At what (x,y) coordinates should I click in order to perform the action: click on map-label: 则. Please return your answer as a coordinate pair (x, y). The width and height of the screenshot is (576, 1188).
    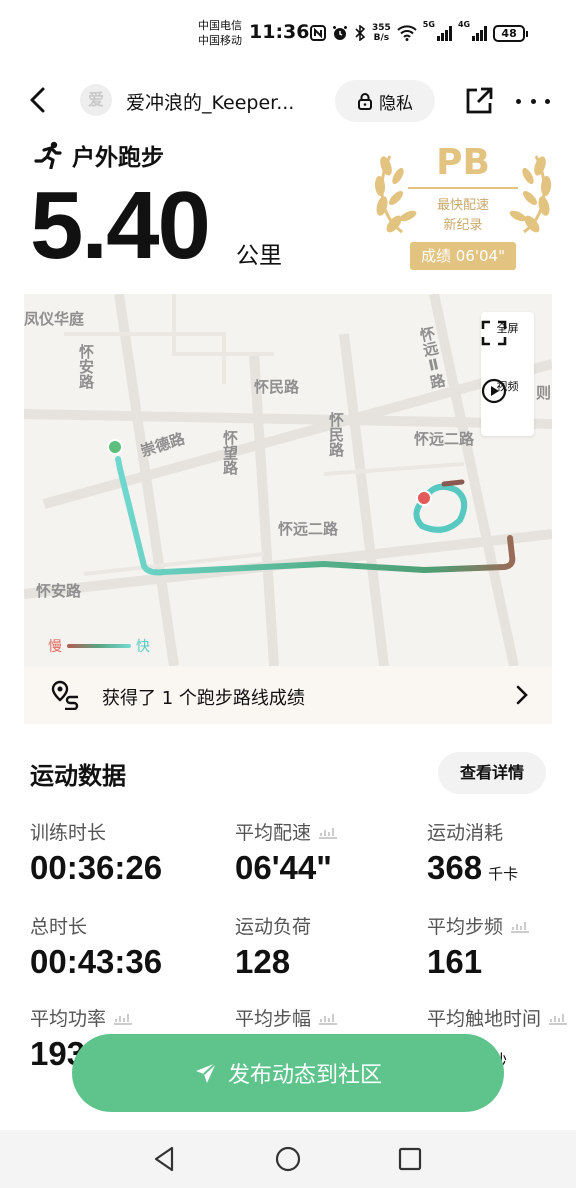
    Looking at the image, I should click on (544, 393).